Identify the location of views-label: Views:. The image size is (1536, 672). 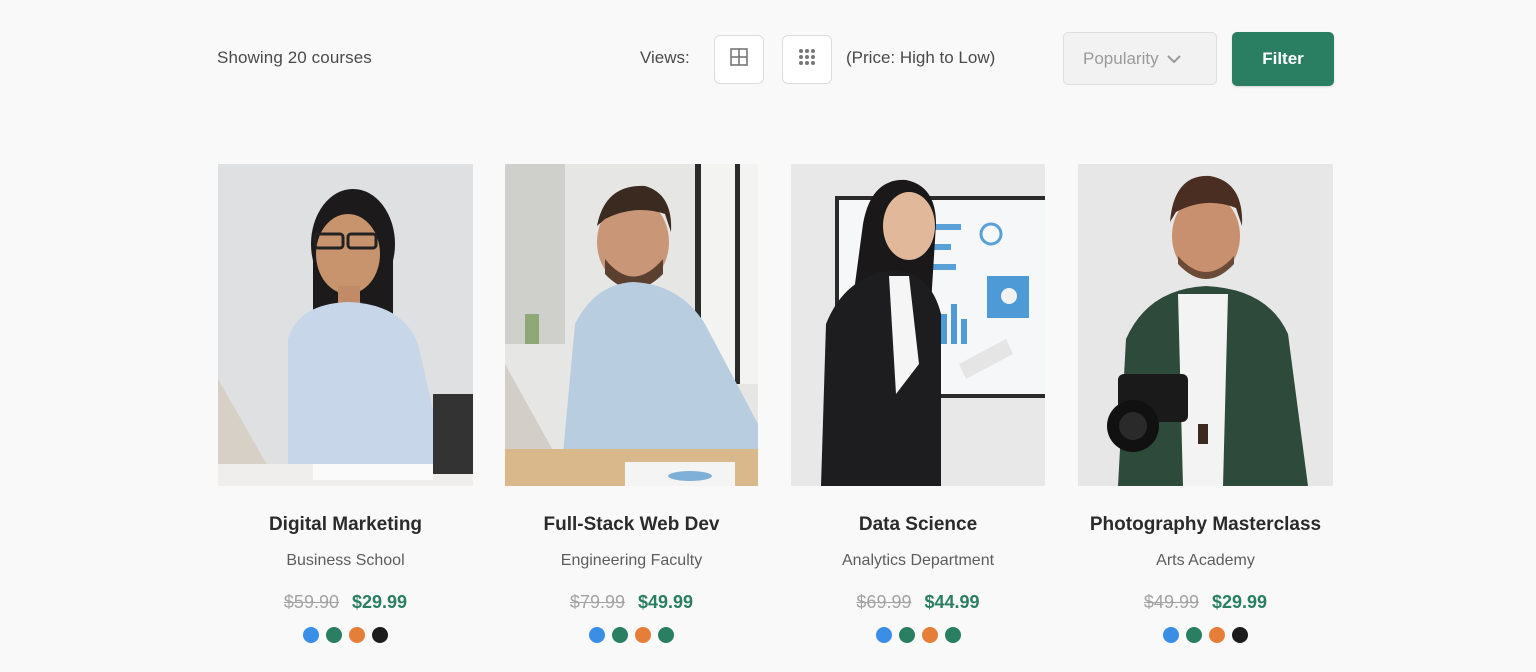
(665, 57).